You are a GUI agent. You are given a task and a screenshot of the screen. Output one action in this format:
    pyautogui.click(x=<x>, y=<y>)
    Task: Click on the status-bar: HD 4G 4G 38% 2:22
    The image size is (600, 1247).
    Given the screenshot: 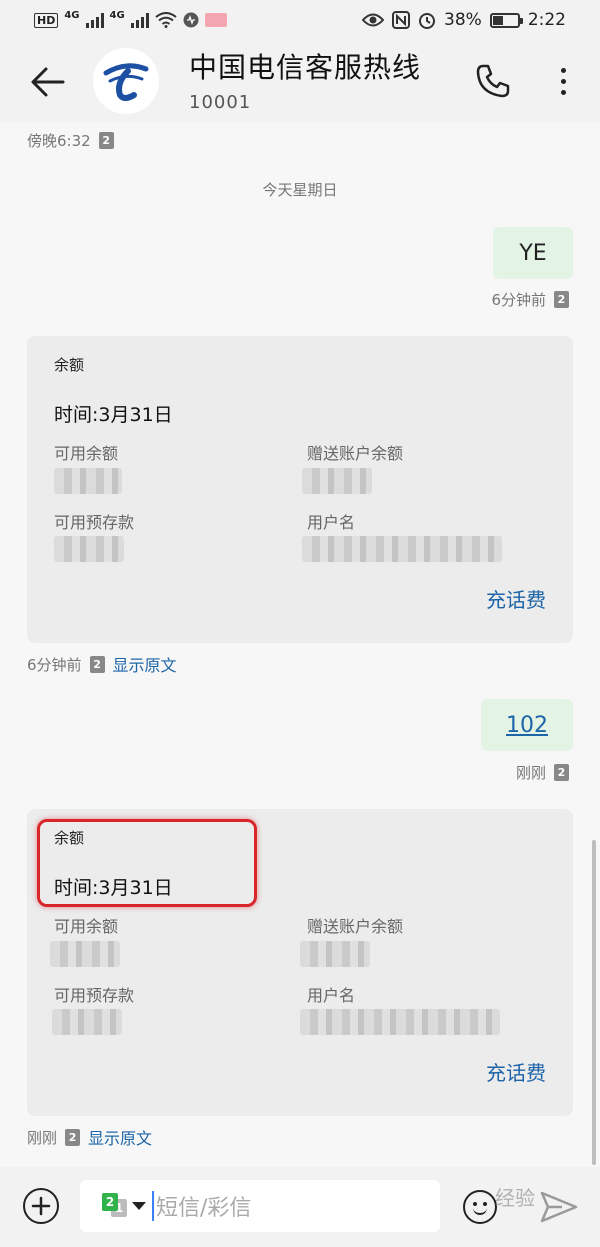 What is the action you would take?
    pyautogui.click(x=300, y=20)
    